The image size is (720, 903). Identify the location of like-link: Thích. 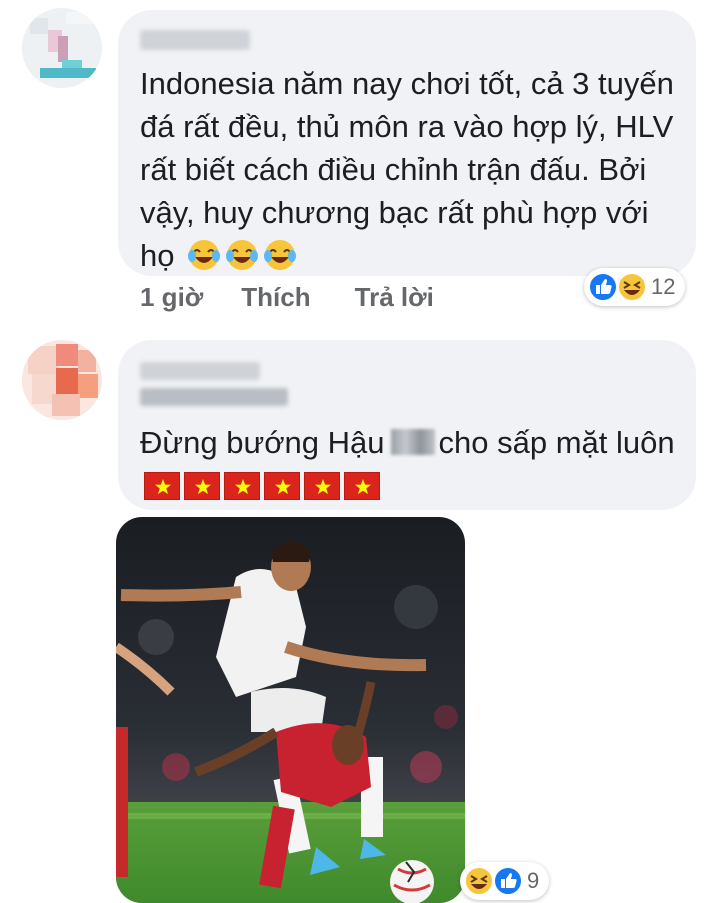
(275, 297).